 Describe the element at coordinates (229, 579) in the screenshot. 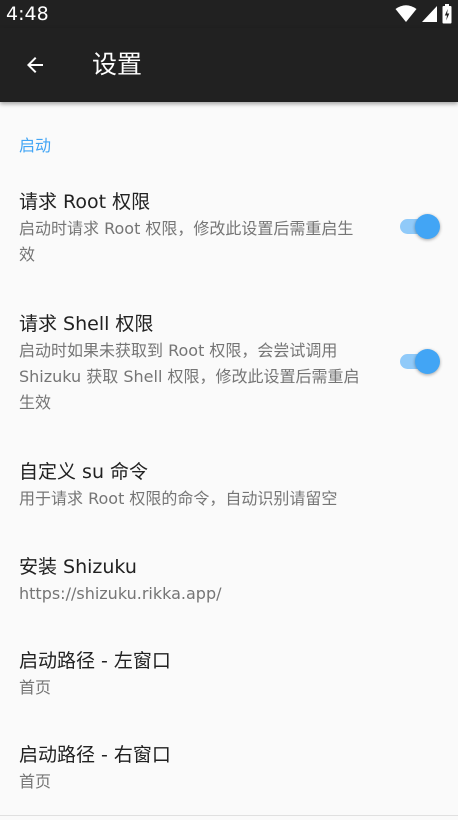

I see `pref-install-shizuku: 安装 Shizuku https://shizuku.rikka.app/` at that location.